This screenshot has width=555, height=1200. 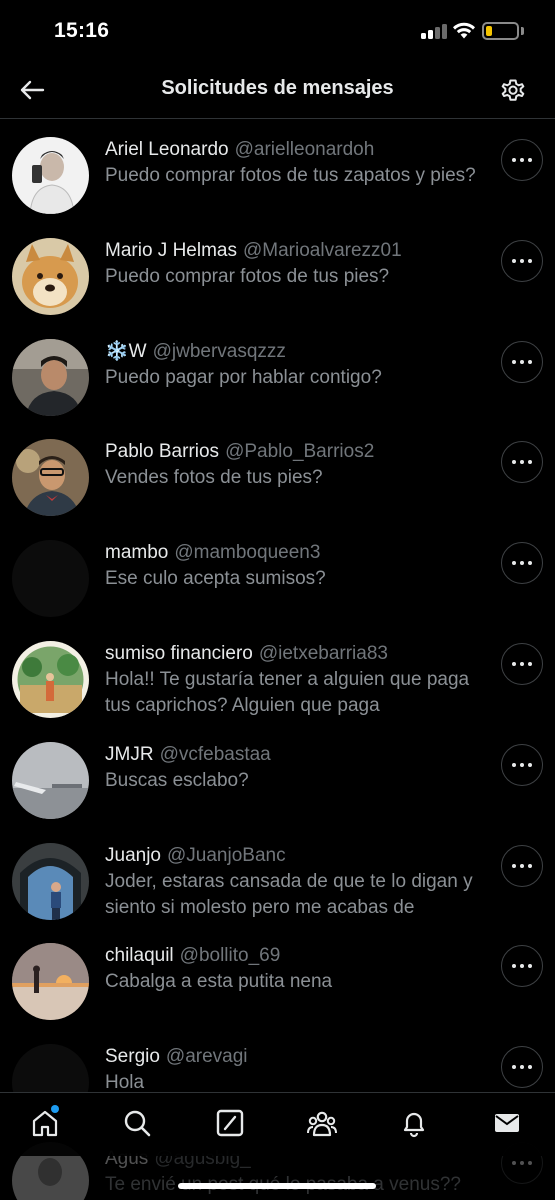 I want to click on cellular-signal-icon, so click(x=434, y=31).